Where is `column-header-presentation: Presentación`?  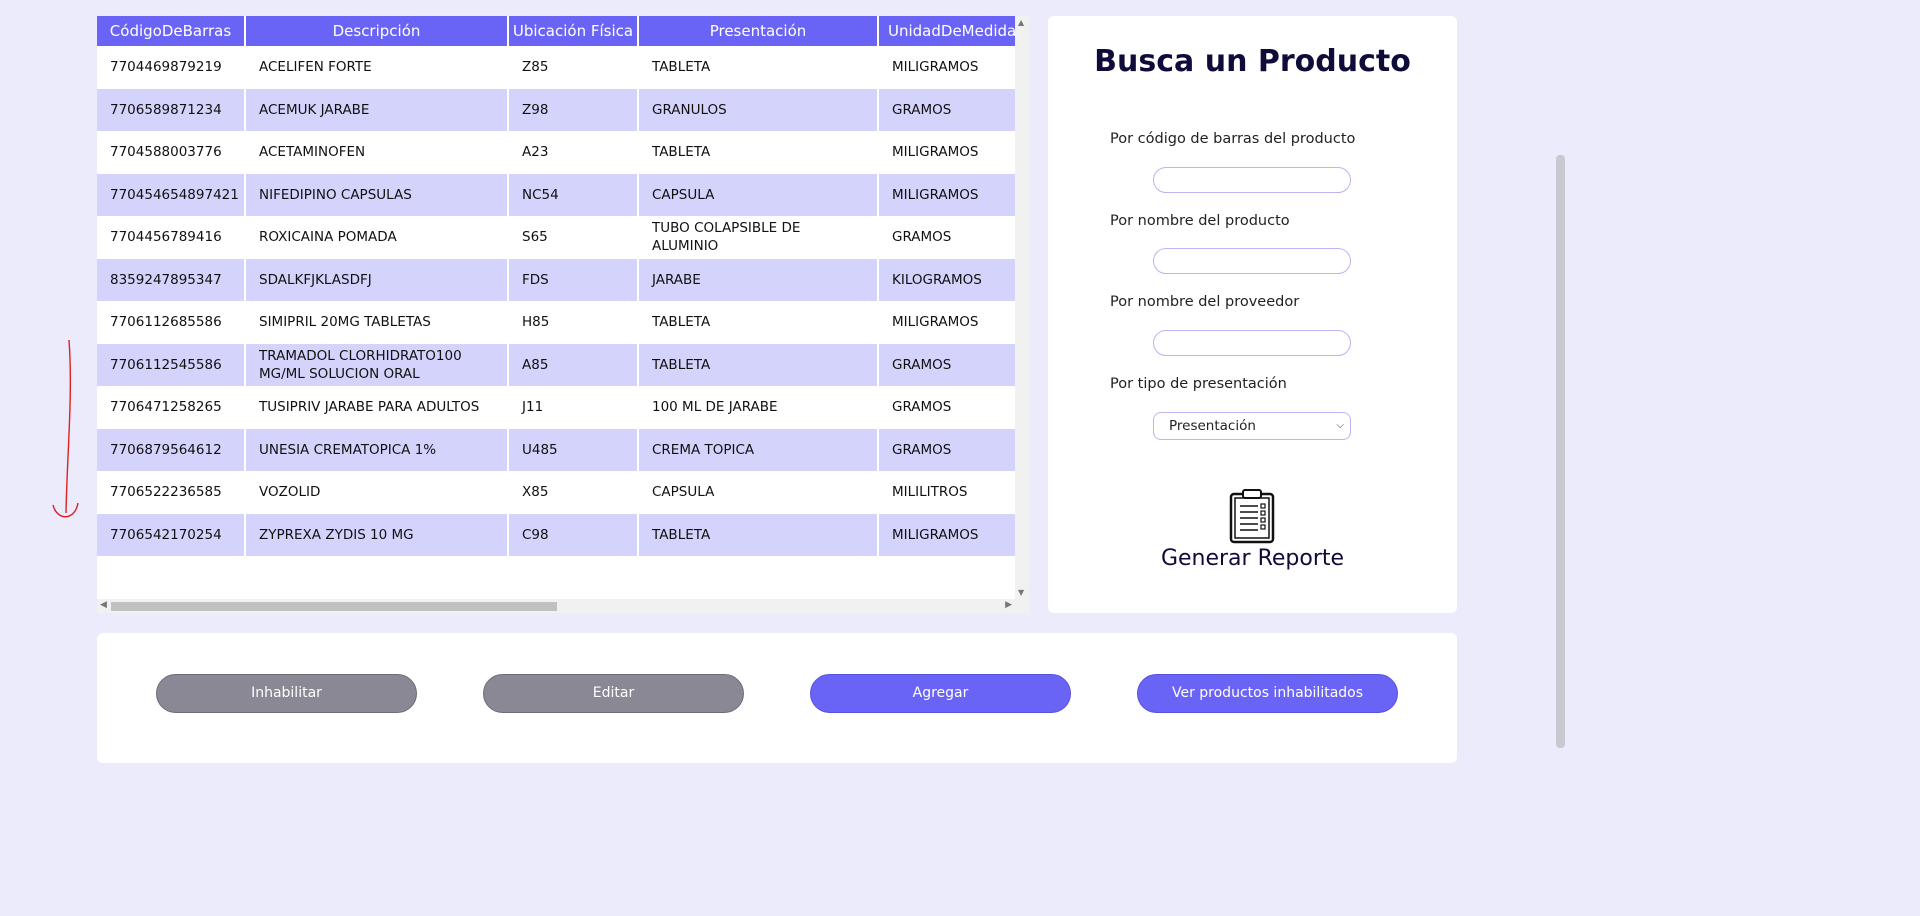 column-header-presentation: Presentación is located at coordinates (758, 31).